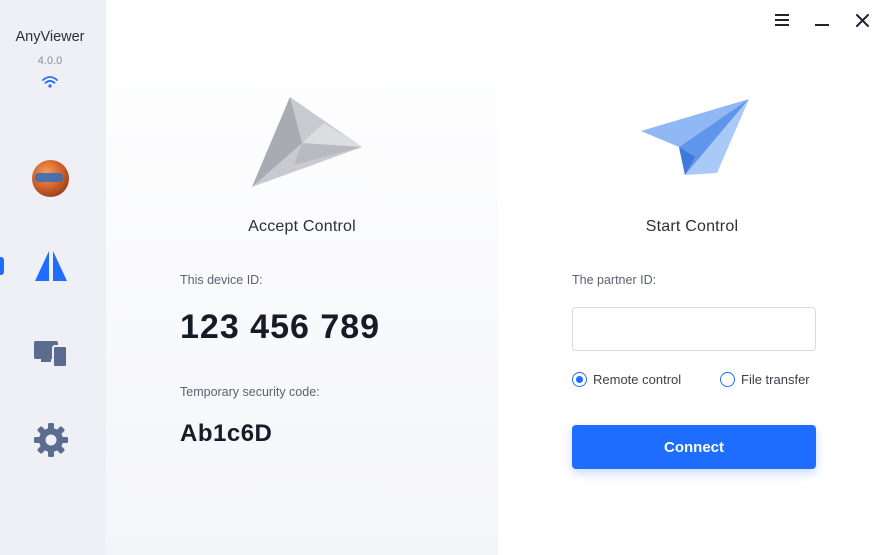 The image size is (886, 555). What do you see at coordinates (614, 280) in the screenshot?
I see `partner-id-label: The partner ID:` at bounding box center [614, 280].